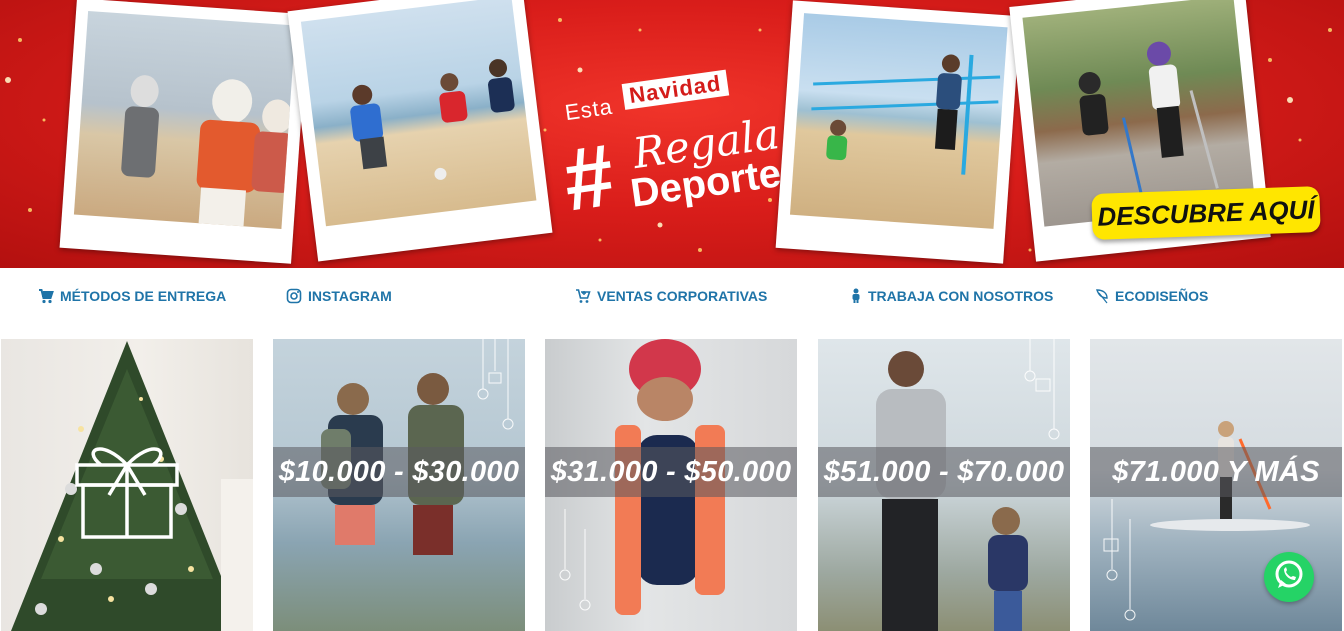  What do you see at coordinates (1162, 296) in the screenshot?
I see `nav-link-label: ECODISEÑOS` at bounding box center [1162, 296].